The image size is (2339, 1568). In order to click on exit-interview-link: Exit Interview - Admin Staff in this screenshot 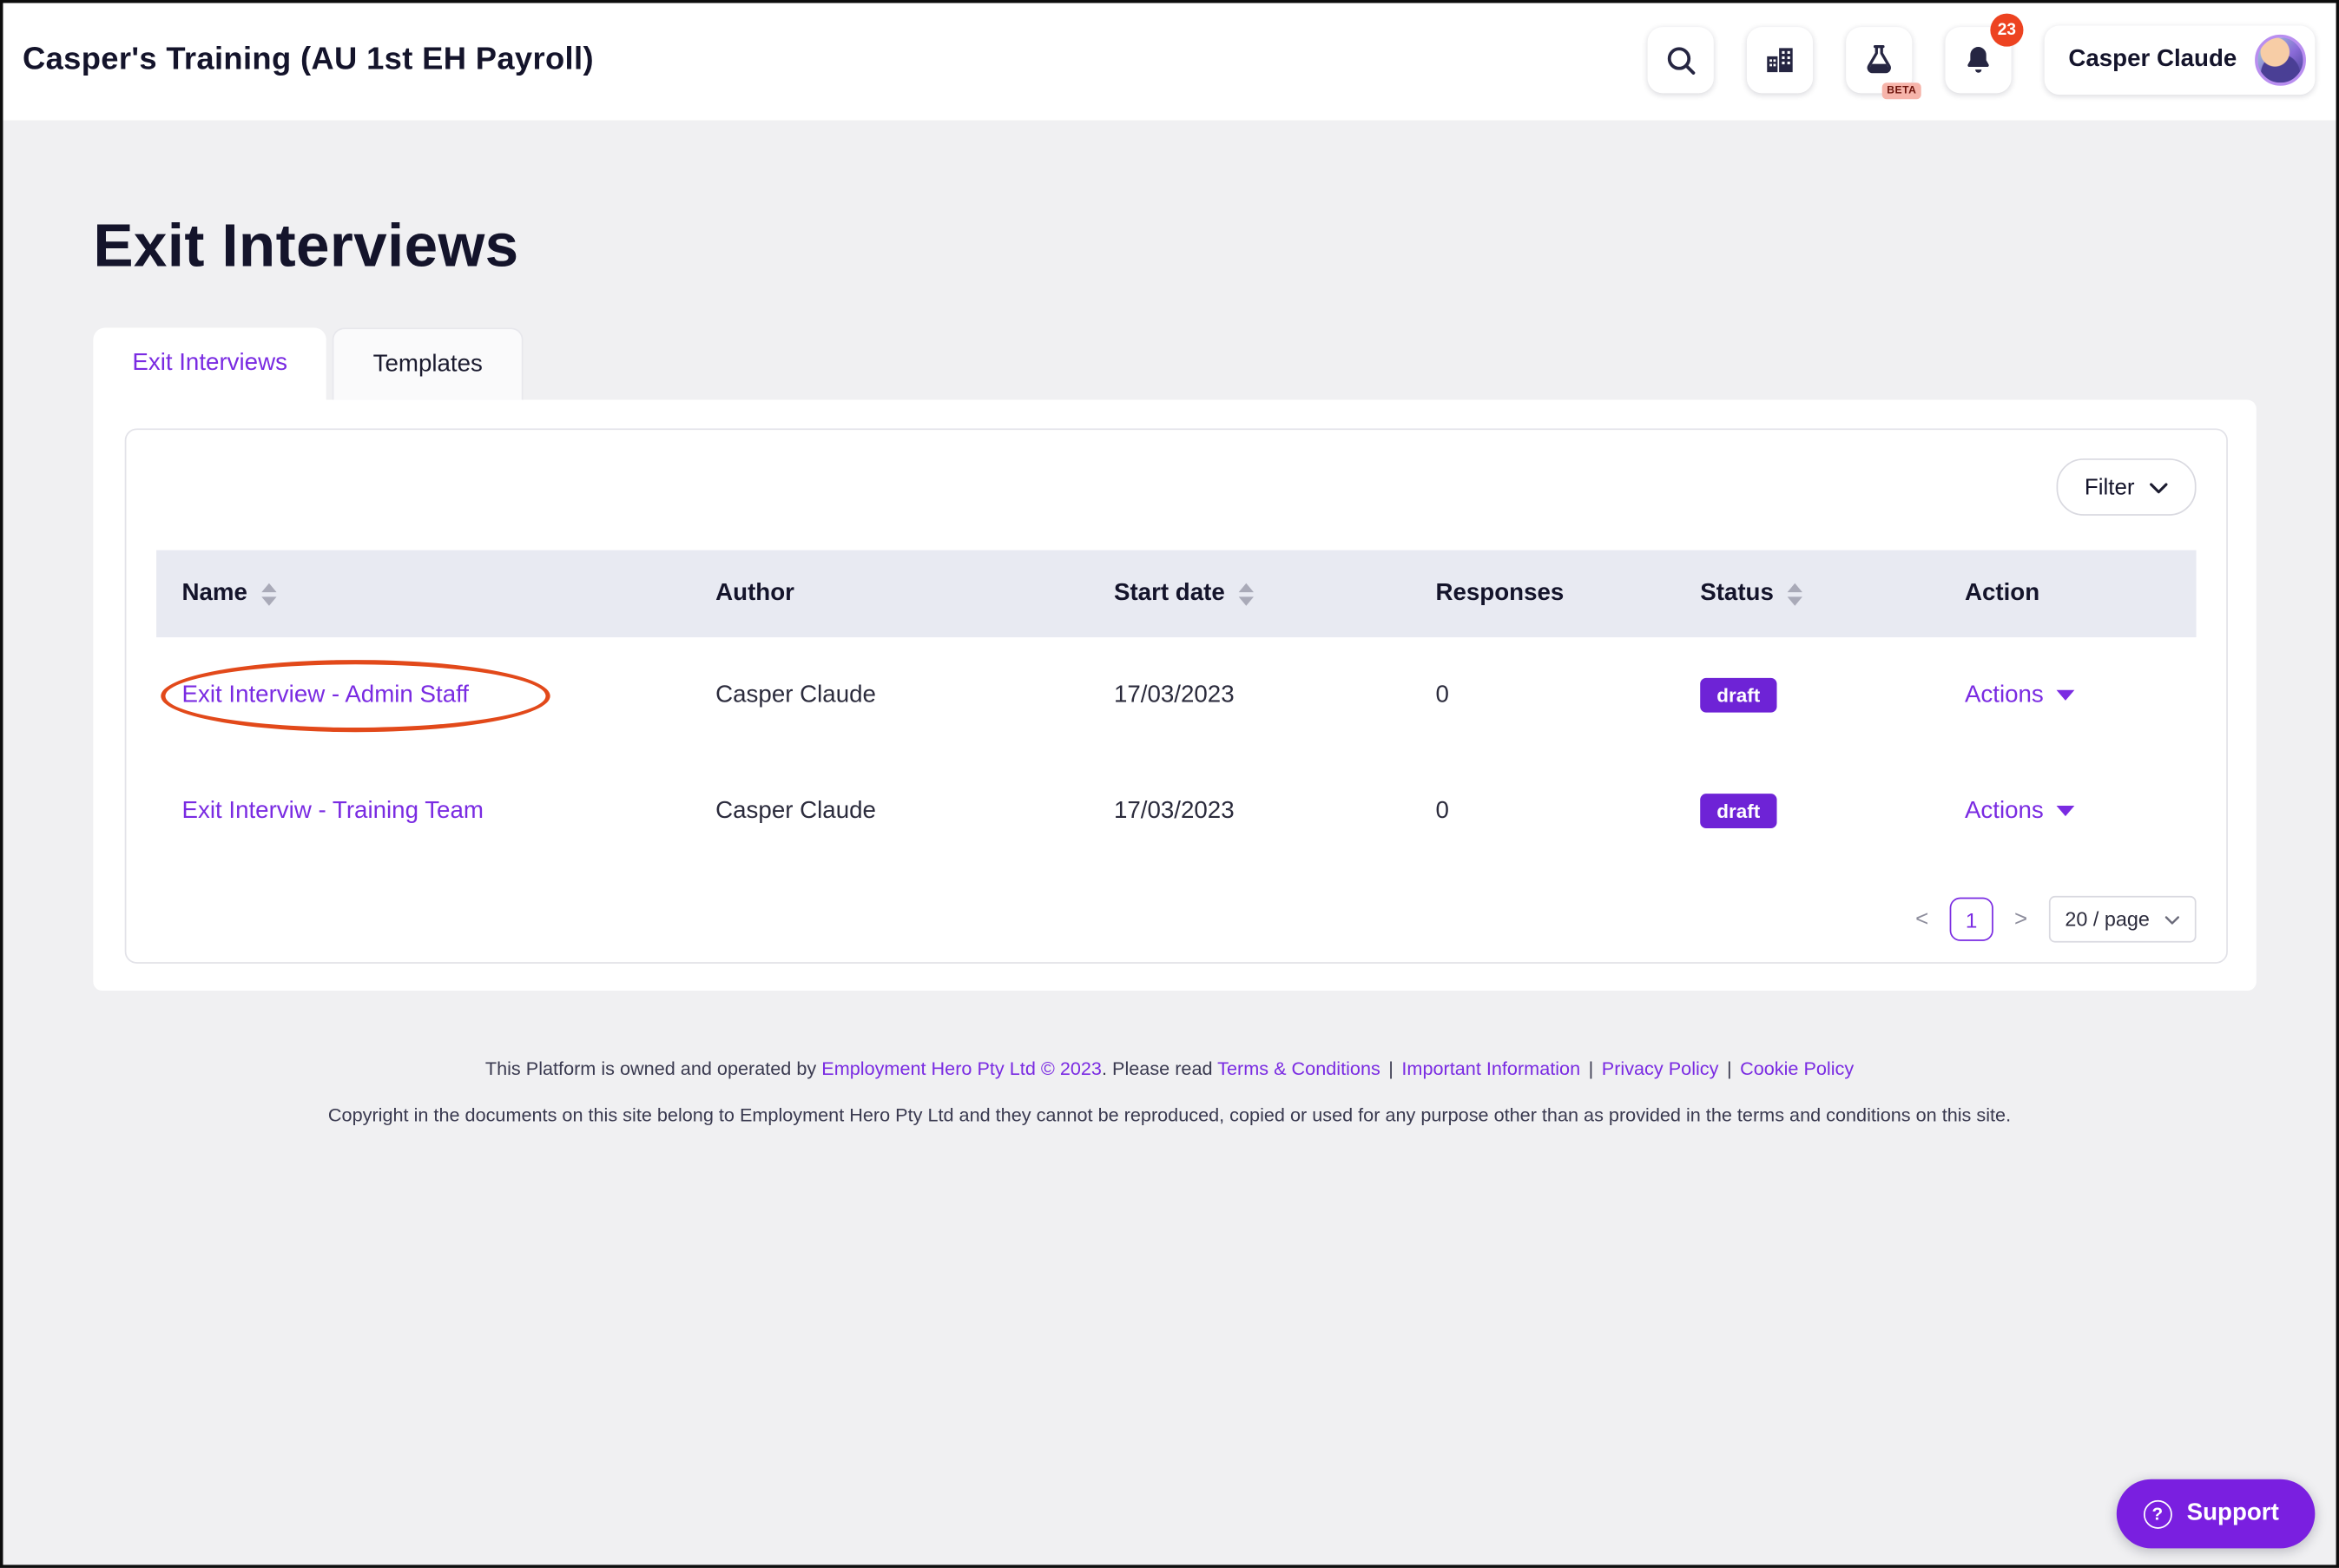, I will do `click(325, 694)`.